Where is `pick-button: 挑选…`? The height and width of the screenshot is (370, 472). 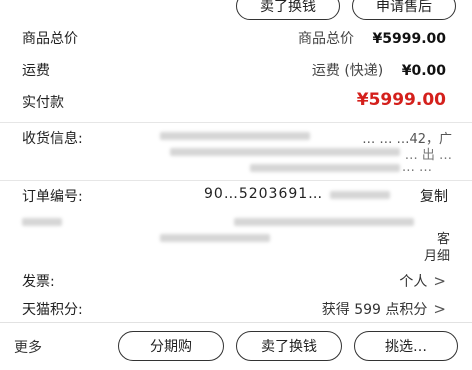 pick-button: 挑选… is located at coordinates (406, 346).